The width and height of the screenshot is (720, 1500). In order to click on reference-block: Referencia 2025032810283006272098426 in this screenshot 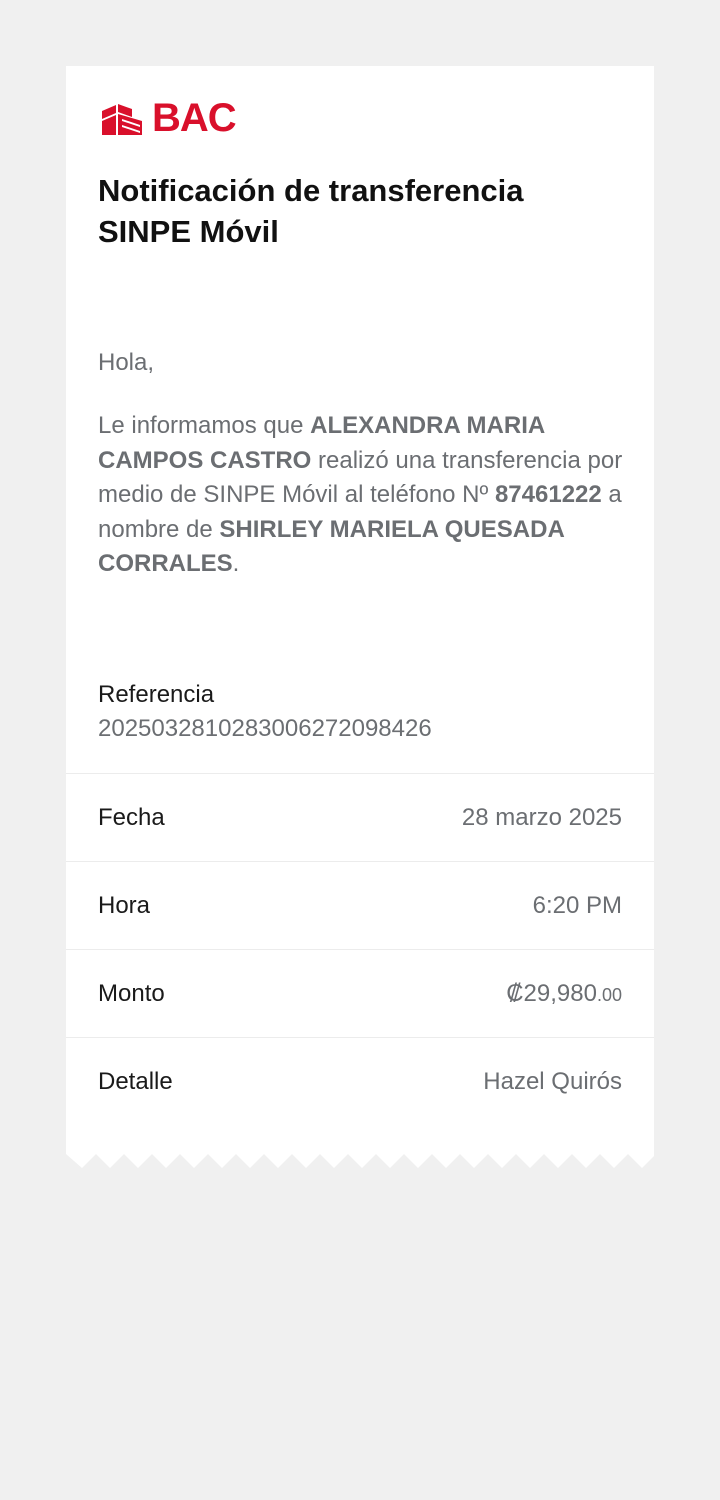, I will do `click(360, 712)`.